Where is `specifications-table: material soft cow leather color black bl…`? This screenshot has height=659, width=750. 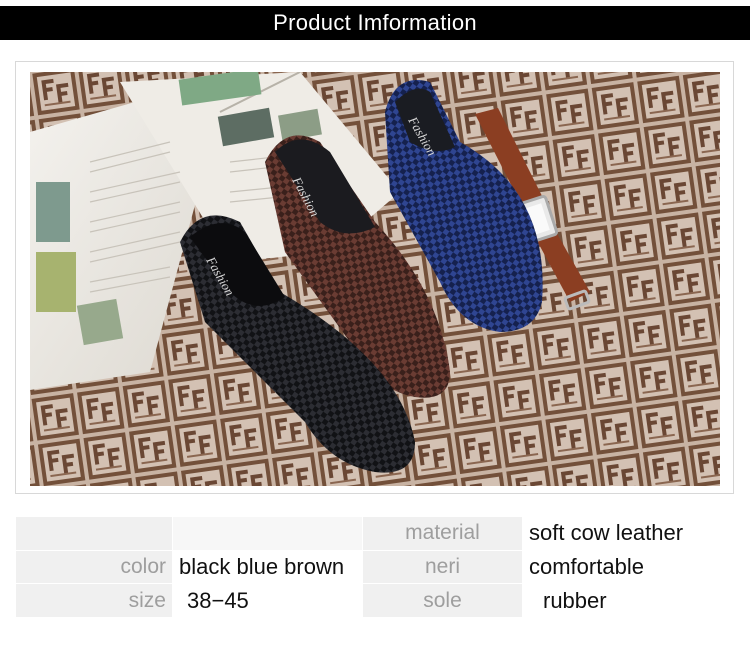 specifications-table: material soft cow leather color black bl… is located at coordinates (375, 567).